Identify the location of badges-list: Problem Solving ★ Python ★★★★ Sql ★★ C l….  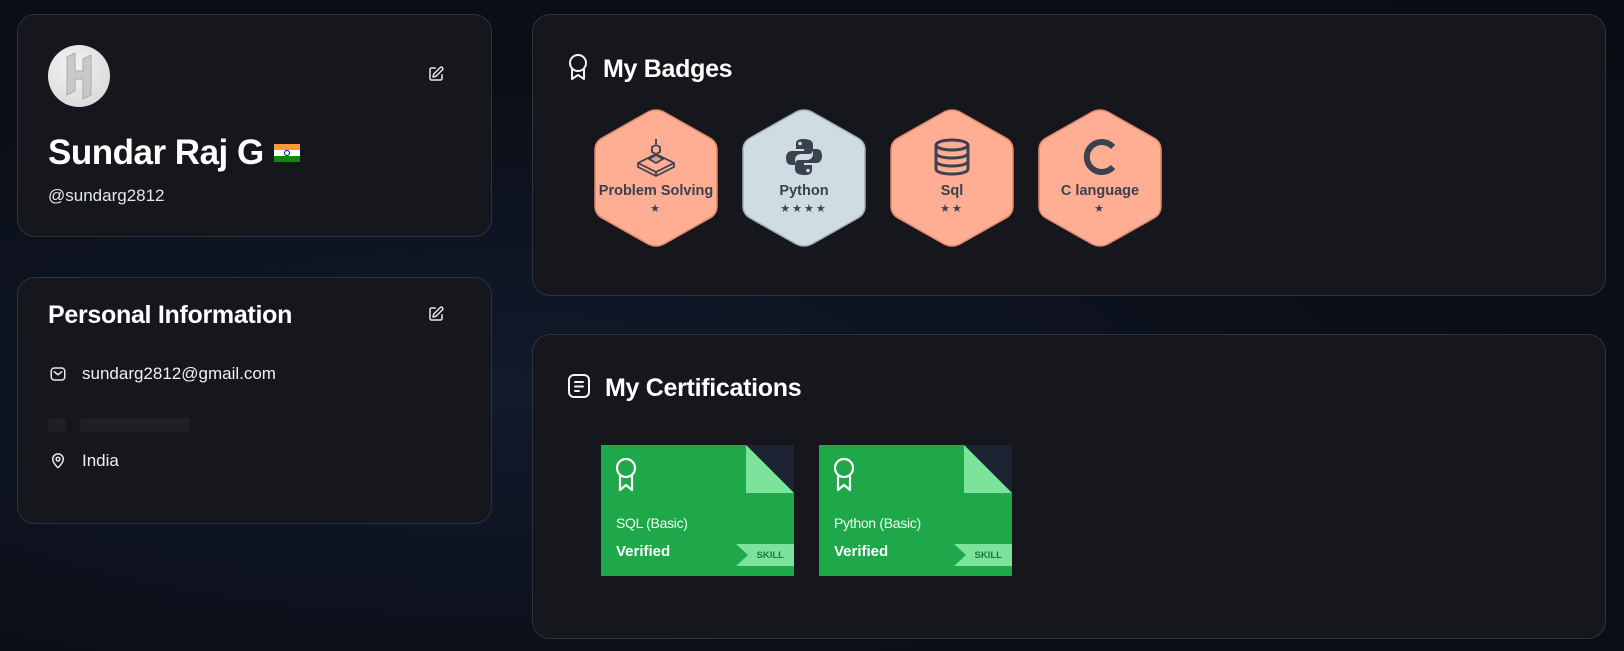
(878, 178).